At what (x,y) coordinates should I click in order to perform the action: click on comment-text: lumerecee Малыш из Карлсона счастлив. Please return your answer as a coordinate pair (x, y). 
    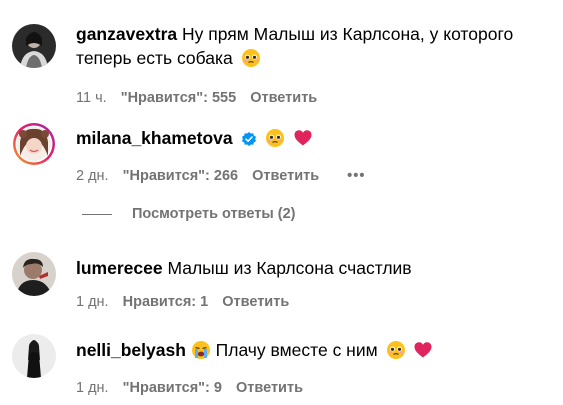
    Looking at the image, I should click on (304, 268).